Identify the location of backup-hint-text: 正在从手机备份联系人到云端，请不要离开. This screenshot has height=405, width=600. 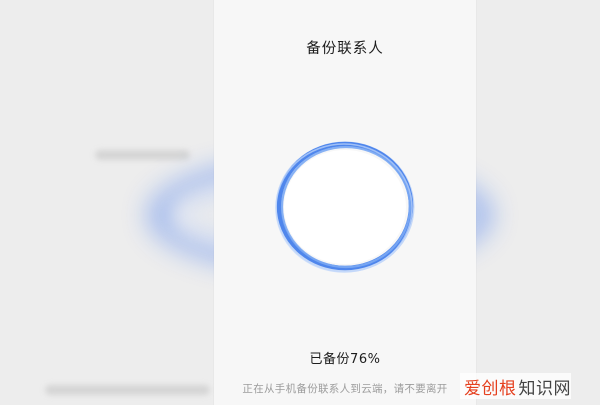
(345, 389).